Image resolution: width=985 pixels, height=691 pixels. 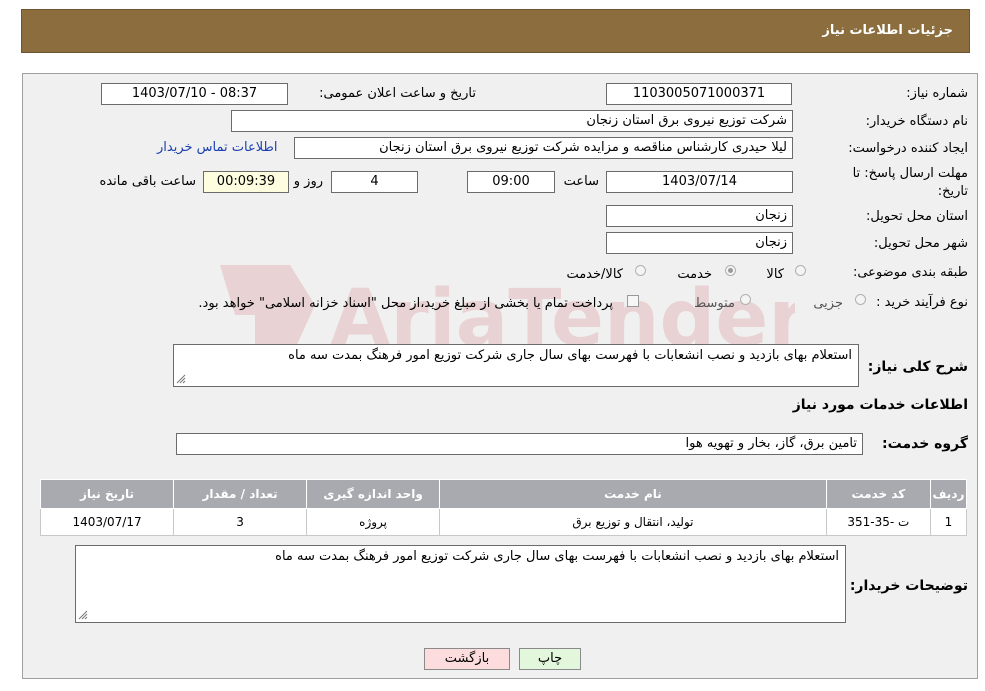 What do you see at coordinates (107, 522) in the screenshot?
I see `cell-need-date: 1403/07/17` at bounding box center [107, 522].